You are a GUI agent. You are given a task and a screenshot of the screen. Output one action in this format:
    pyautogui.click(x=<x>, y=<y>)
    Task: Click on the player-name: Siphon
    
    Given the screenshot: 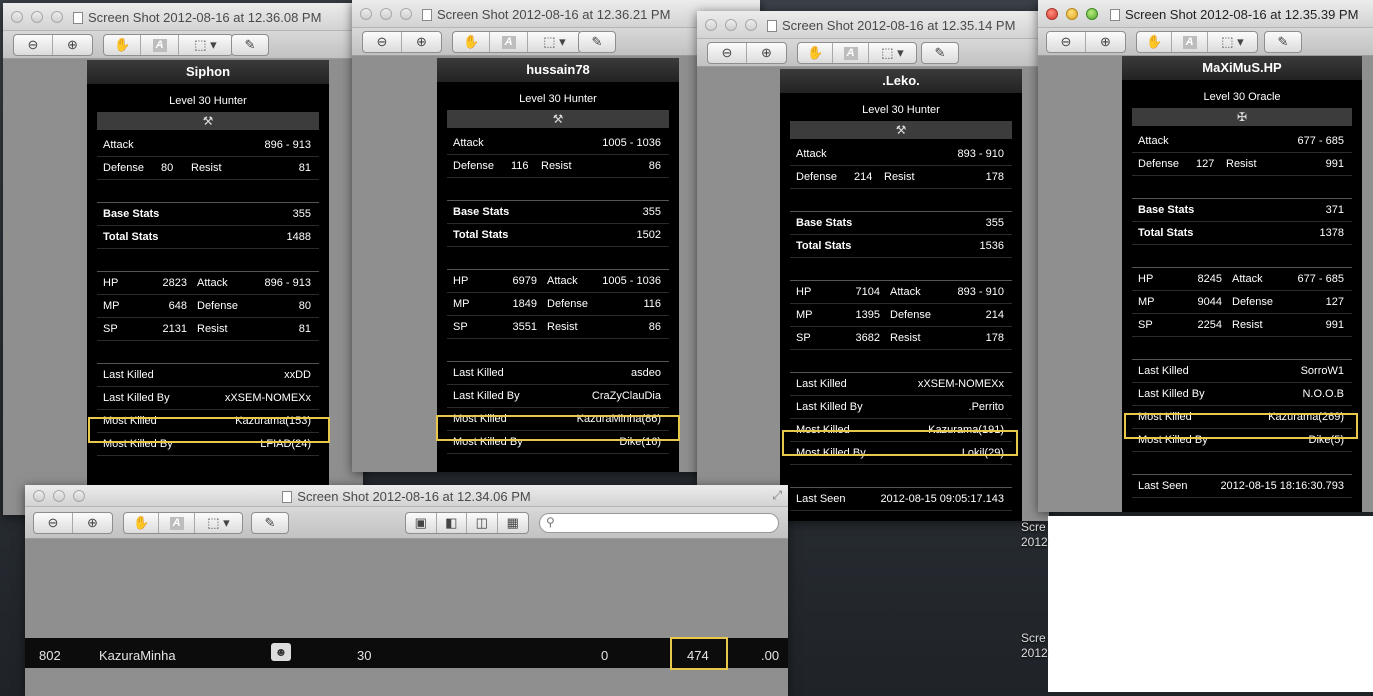 What is the action you would take?
    pyautogui.click(x=208, y=72)
    